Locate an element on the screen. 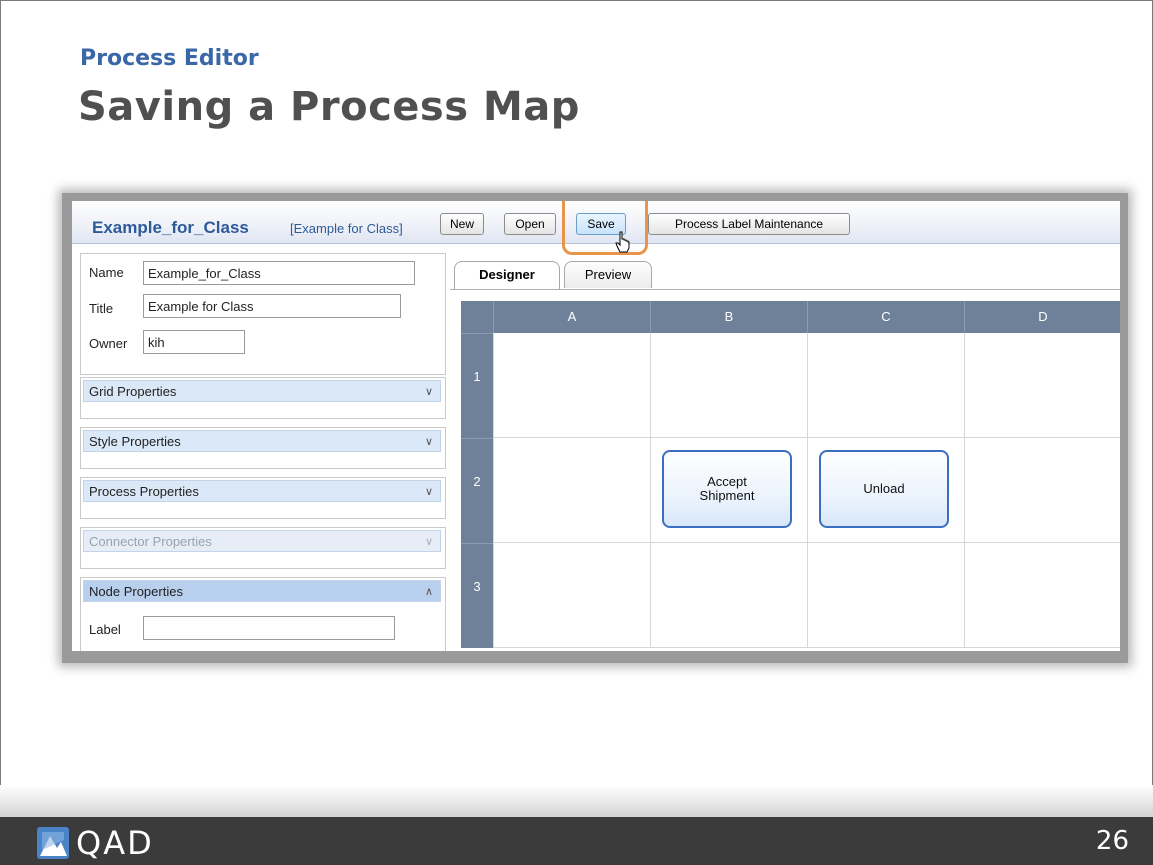 The image size is (1153, 865). process-node-unload: Unload is located at coordinates (884, 489).